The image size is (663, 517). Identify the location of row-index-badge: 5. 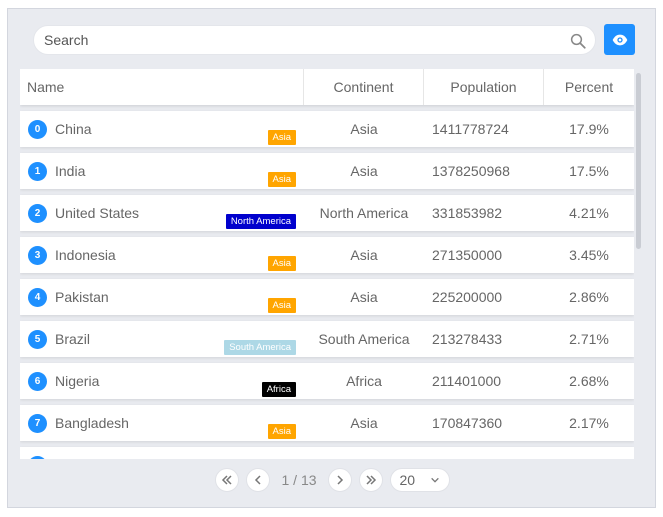
(37, 339).